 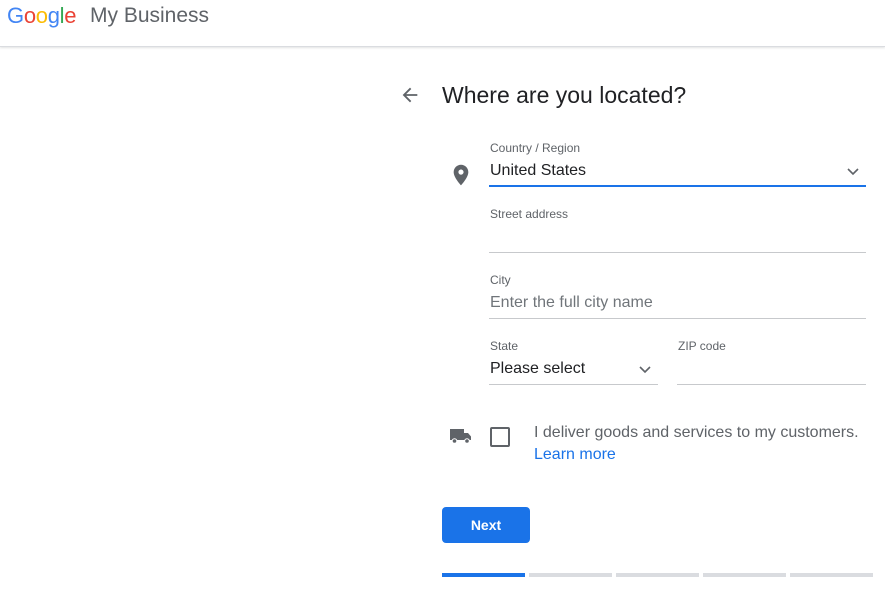 What do you see at coordinates (575, 455) in the screenshot?
I see `learn-more-link: Learn more` at bounding box center [575, 455].